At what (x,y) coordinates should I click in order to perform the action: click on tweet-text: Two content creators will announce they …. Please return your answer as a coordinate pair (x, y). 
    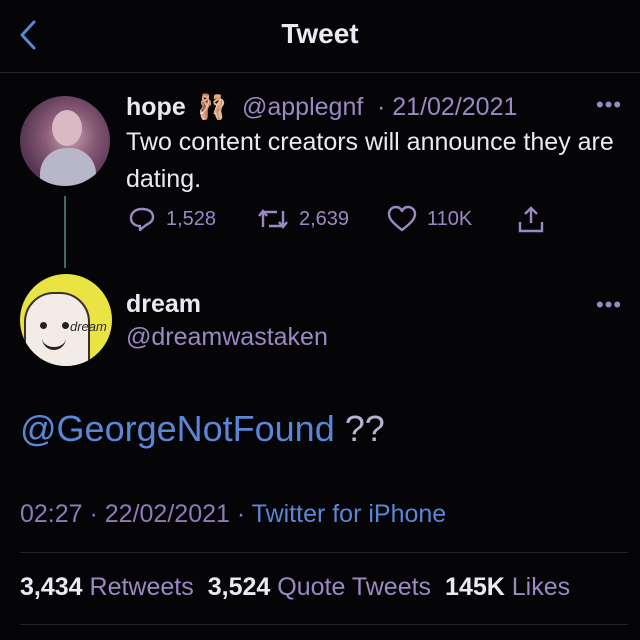
    Looking at the image, I should click on (370, 160).